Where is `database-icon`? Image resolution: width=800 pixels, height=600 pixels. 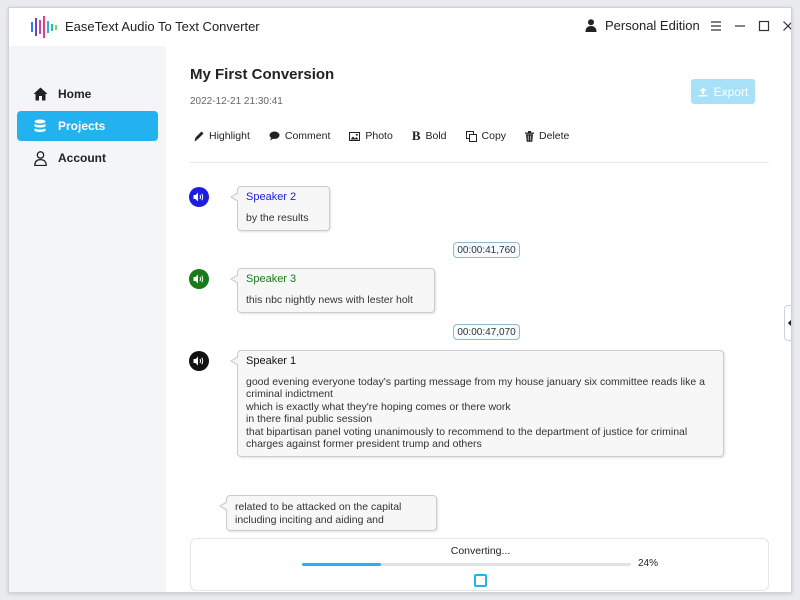
database-icon is located at coordinates (40, 126).